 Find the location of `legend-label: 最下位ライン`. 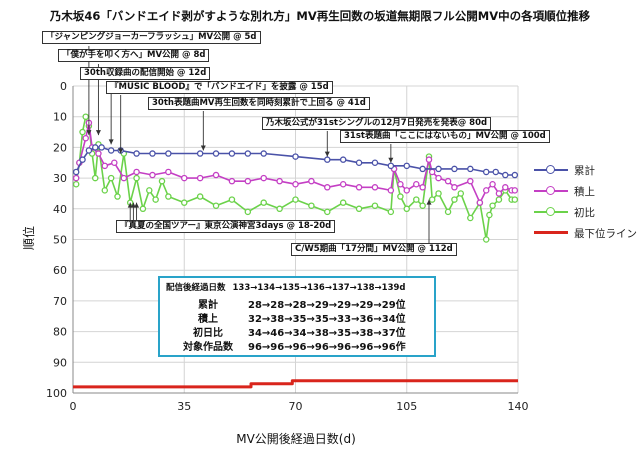

legend-label: 最下位ライン is located at coordinates (605, 234).